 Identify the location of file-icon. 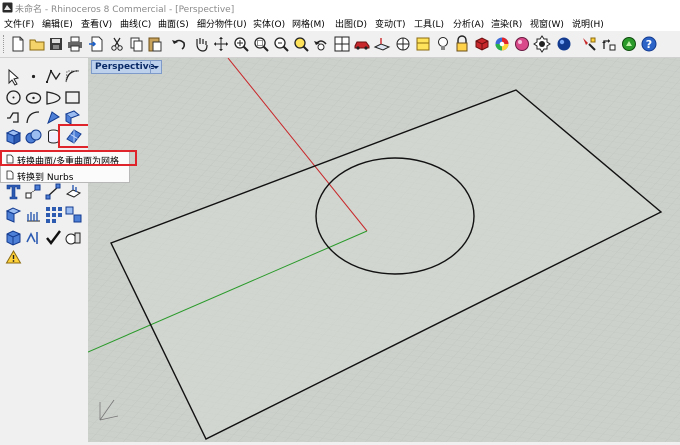
(10, 175).